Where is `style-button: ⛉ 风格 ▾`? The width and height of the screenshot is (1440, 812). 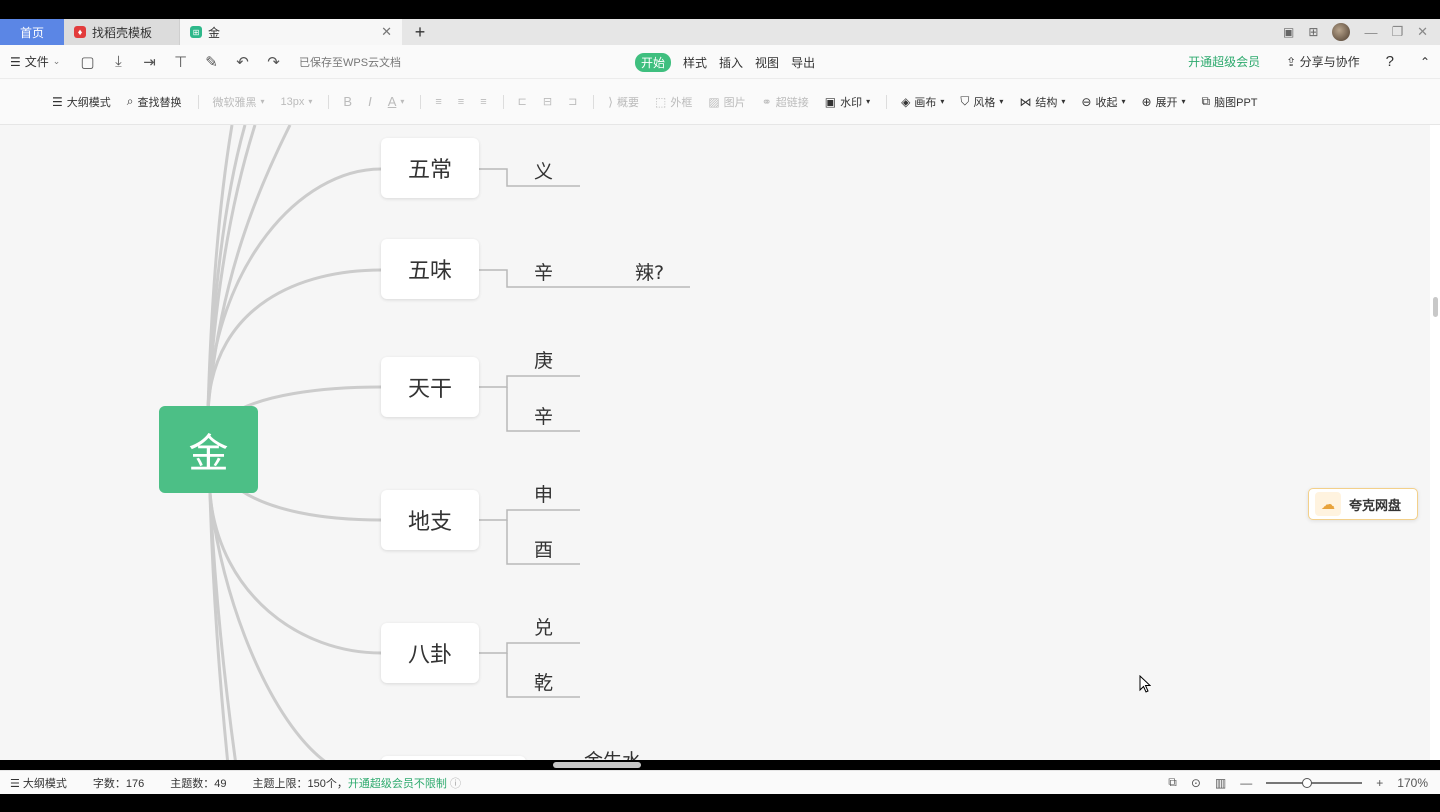
style-button: ⛉ 风格 ▾ is located at coordinates (981, 102).